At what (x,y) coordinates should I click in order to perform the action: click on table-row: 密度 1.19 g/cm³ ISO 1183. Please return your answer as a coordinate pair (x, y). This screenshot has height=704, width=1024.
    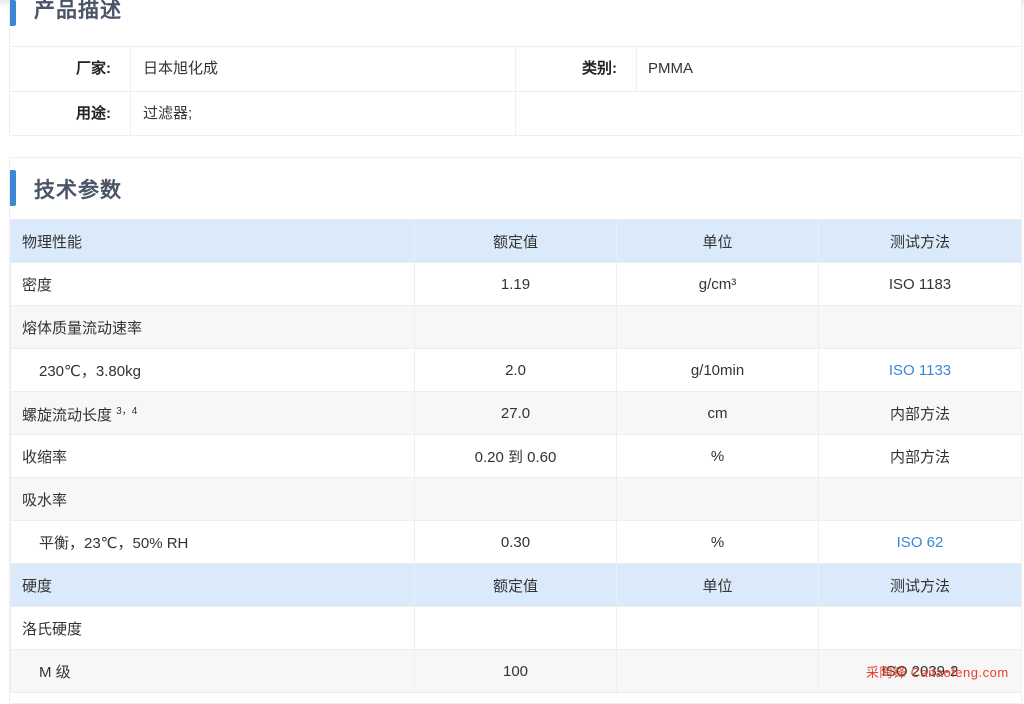
    Looking at the image, I should click on (516, 284).